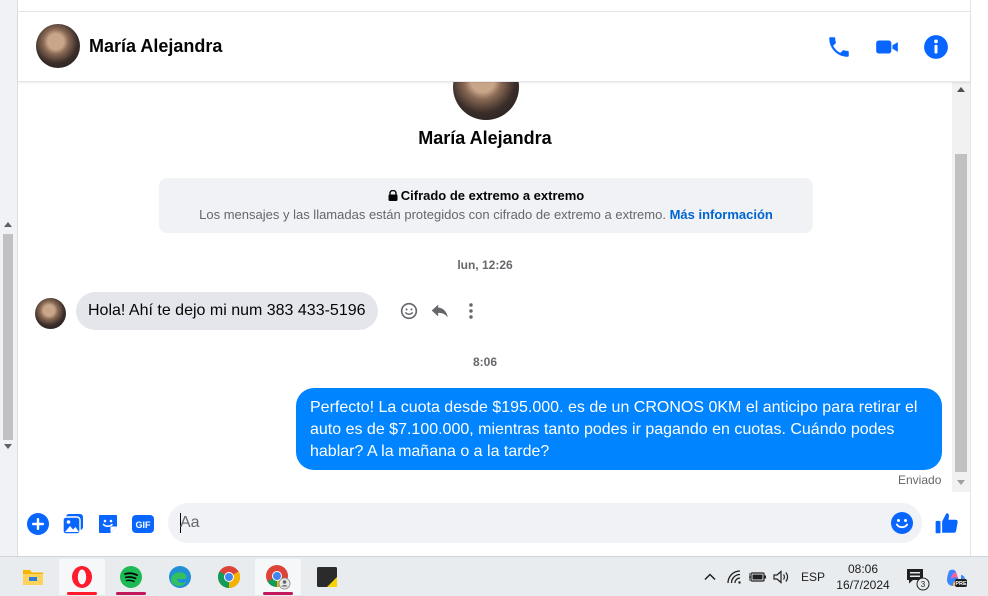  What do you see at coordinates (58, 46) in the screenshot?
I see `contact-avatar` at bounding box center [58, 46].